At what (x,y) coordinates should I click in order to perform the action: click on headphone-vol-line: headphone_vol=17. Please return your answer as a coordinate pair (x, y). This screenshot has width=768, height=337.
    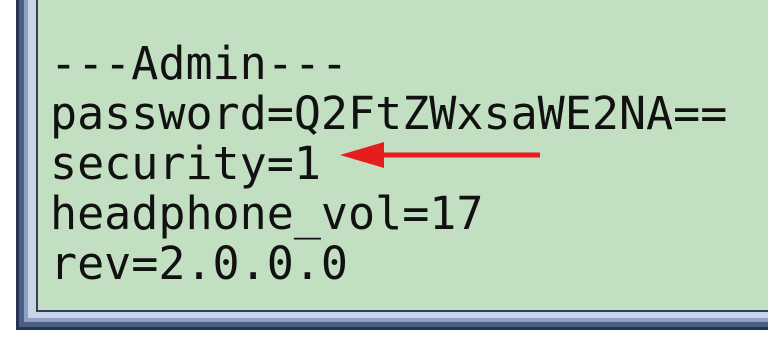
    Looking at the image, I should click on (267, 213).